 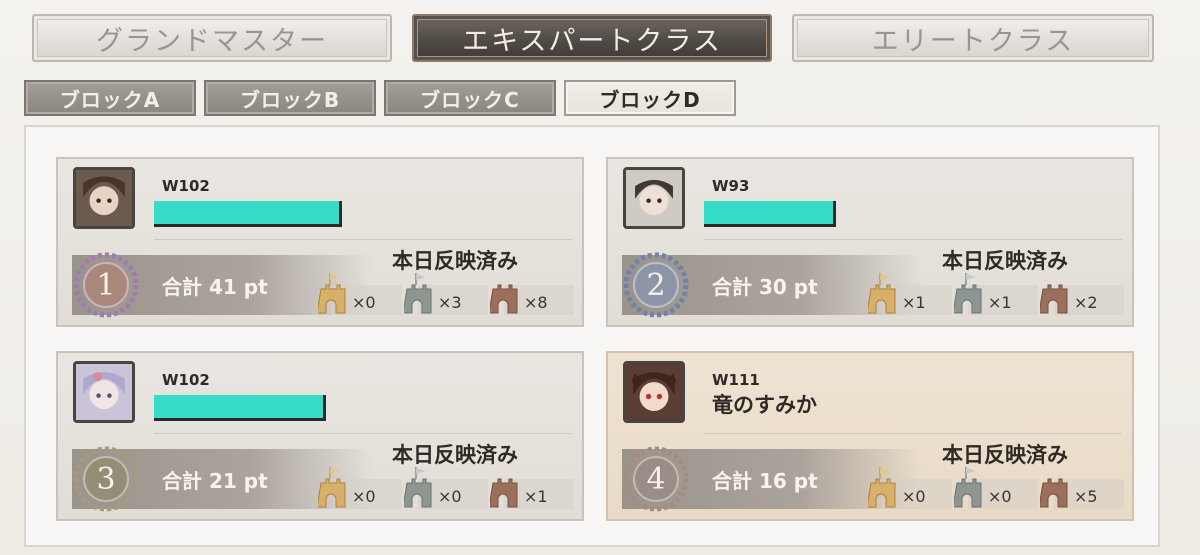 What do you see at coordinates (450, 302) in the screenshot?
I see `gray-count: ×3` at bounding box center [450, 302].